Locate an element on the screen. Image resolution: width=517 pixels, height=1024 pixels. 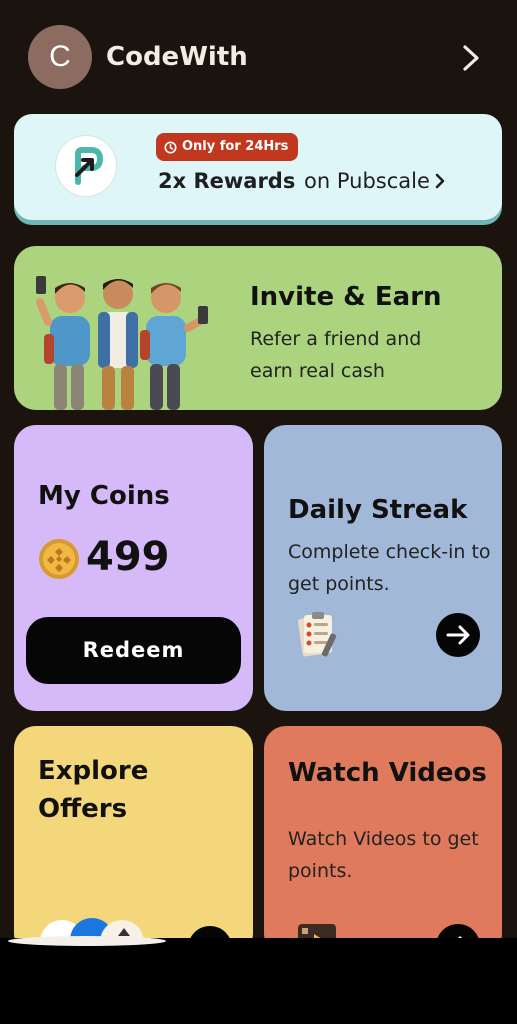
promo-title-rest: on Pubscale is located at coordinates (363, 181).